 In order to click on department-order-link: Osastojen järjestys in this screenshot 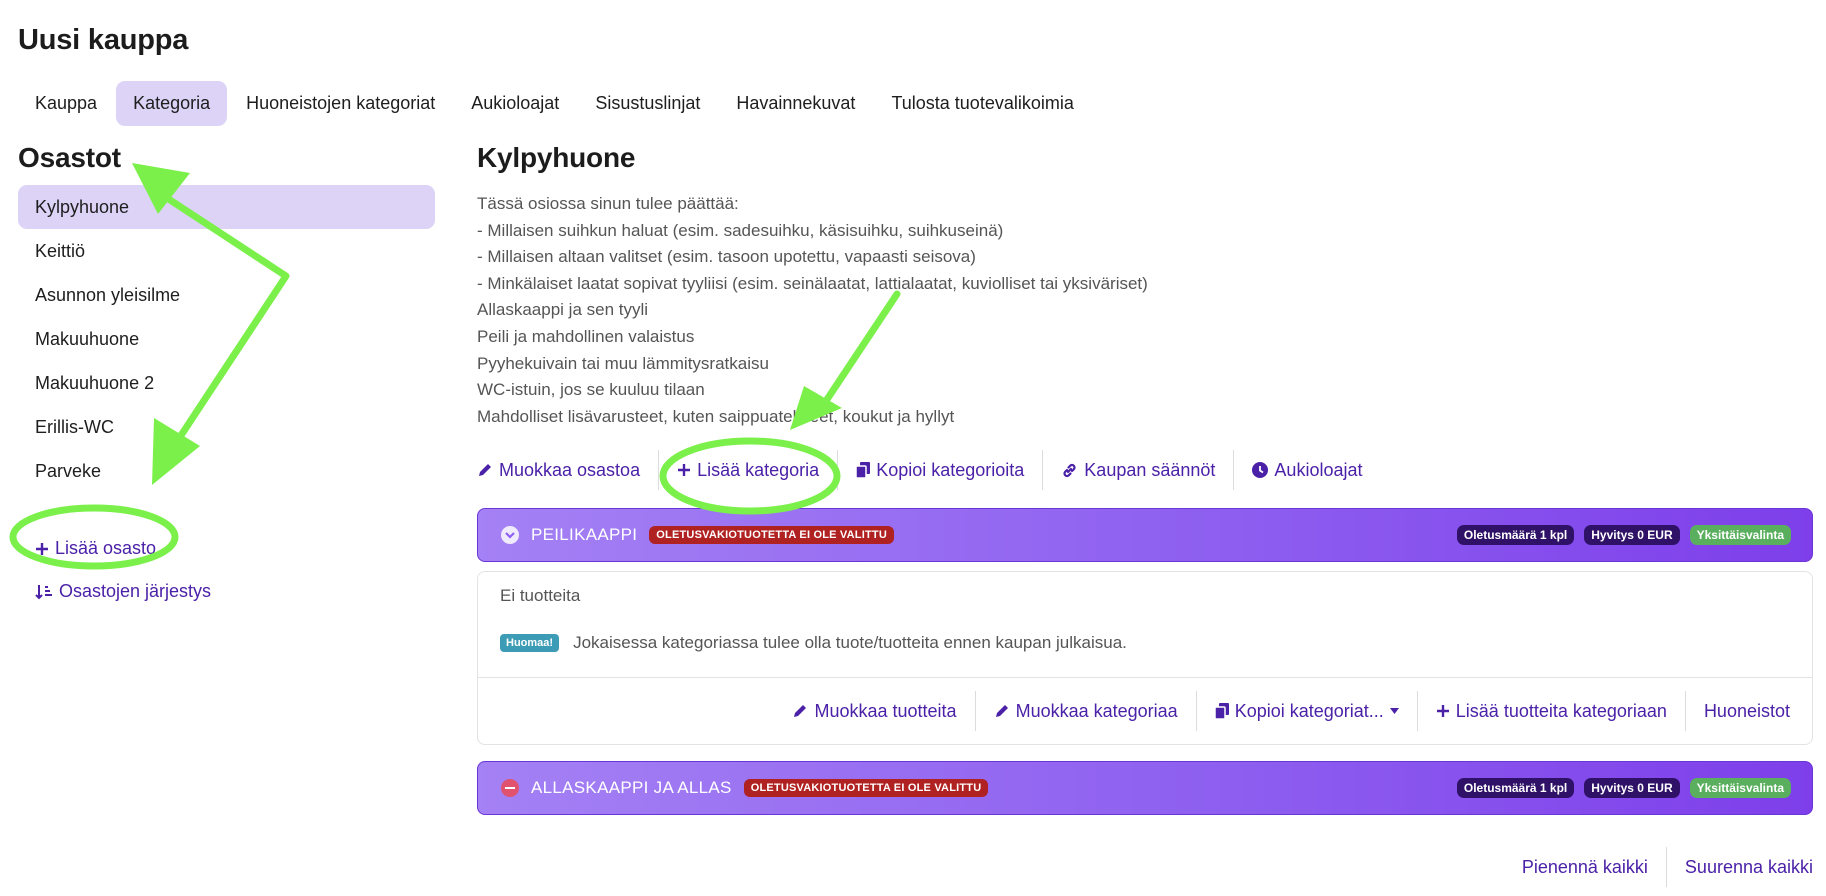, I will do `click(226, 591)`.